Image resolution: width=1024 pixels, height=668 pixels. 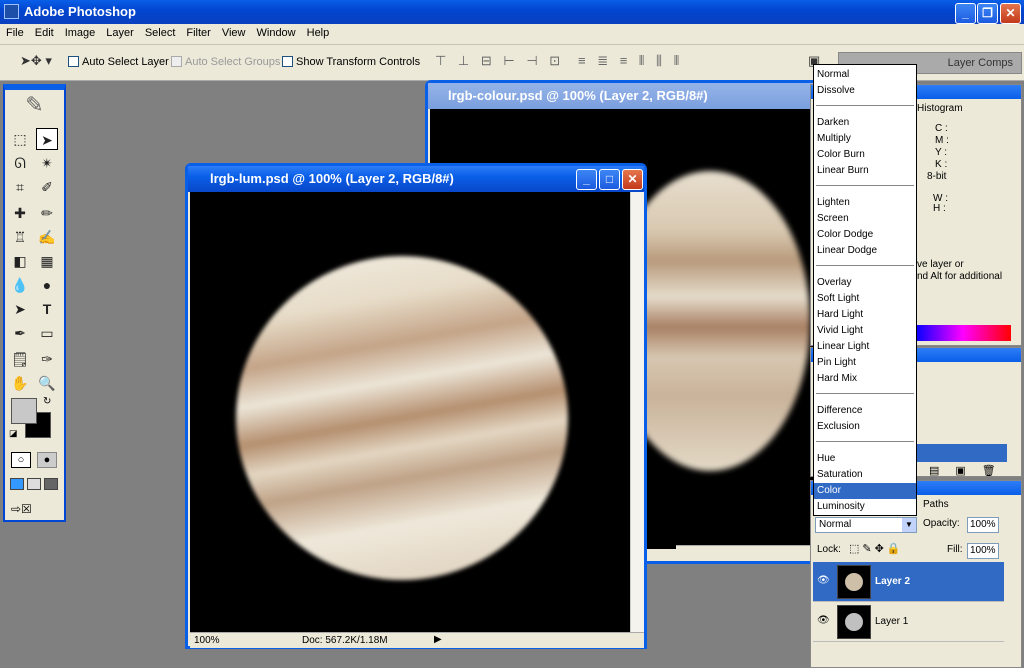 What do you see at coordinates (34, 484) in the screenshot?
I see `screen-mode-full-menu-icon` at bounding box center [34, 484].